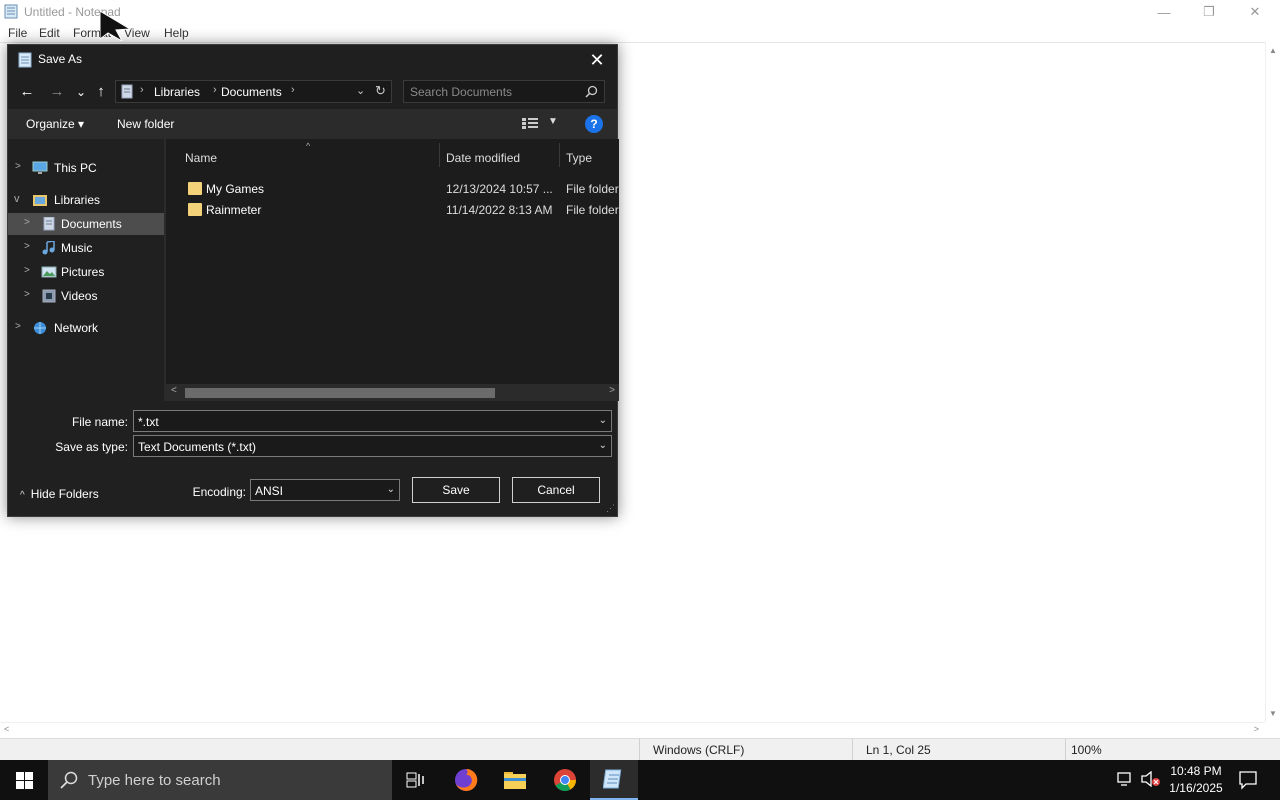  I want to click on taskbar-firefox, so click(466, 780).